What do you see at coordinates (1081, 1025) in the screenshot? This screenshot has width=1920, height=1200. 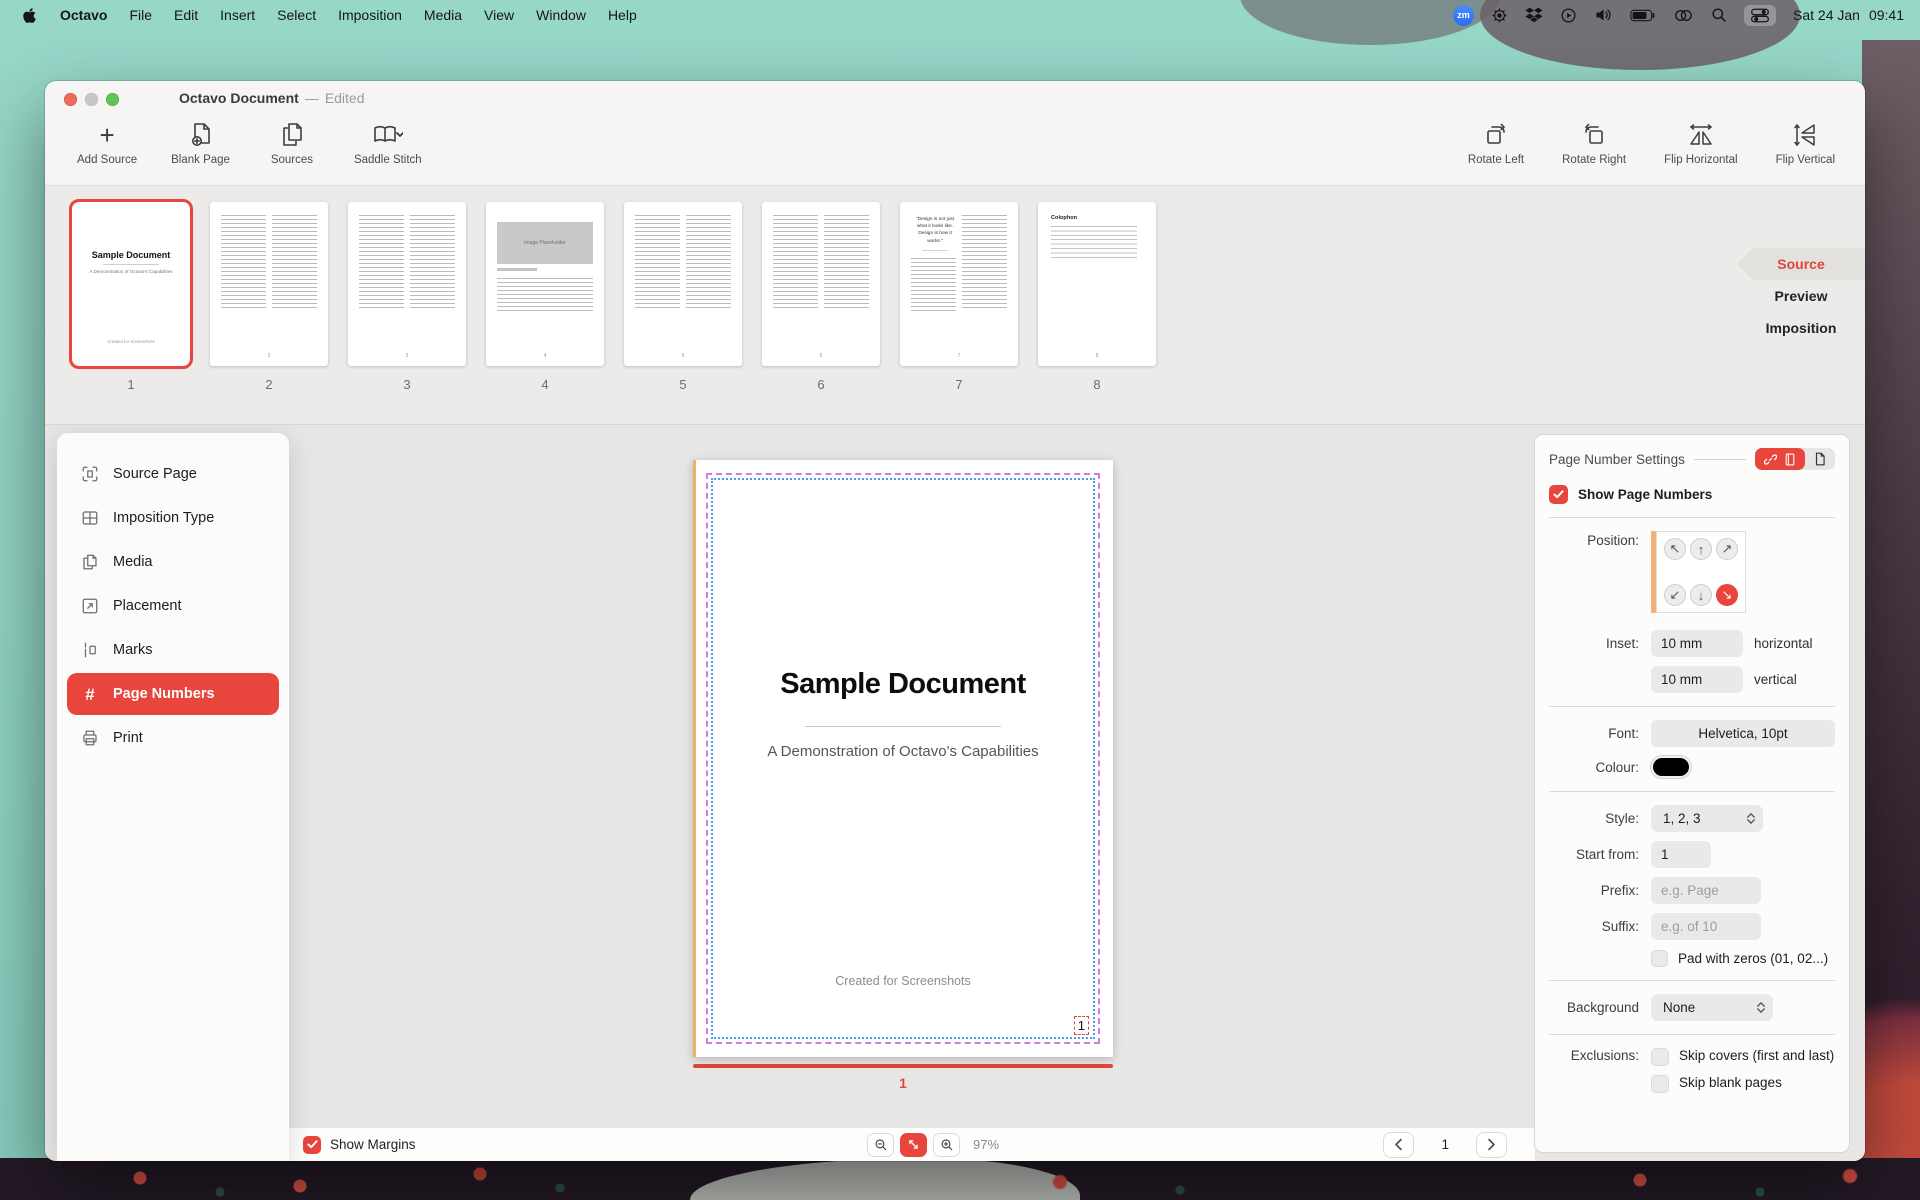 I see `page-number-preview: 1` at bounding box center [1081, 1025].